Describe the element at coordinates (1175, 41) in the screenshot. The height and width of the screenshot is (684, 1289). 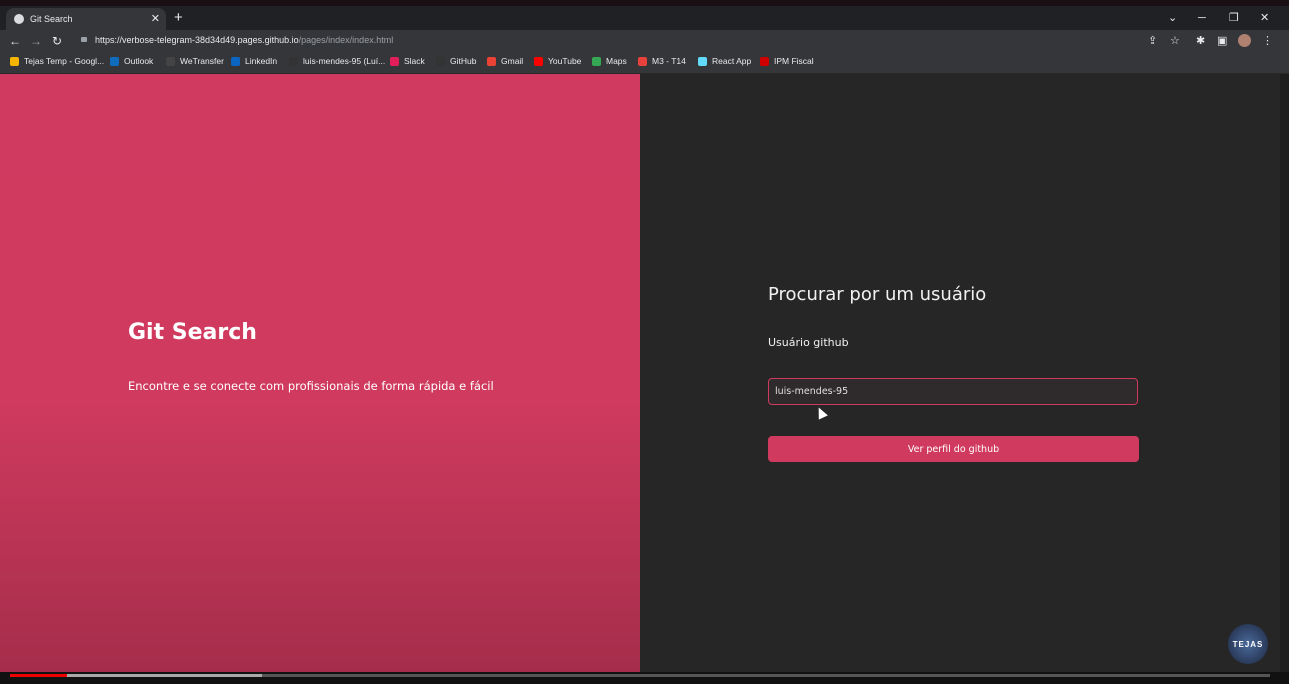
I see `bookmark-star-icon: ☆` at that location.